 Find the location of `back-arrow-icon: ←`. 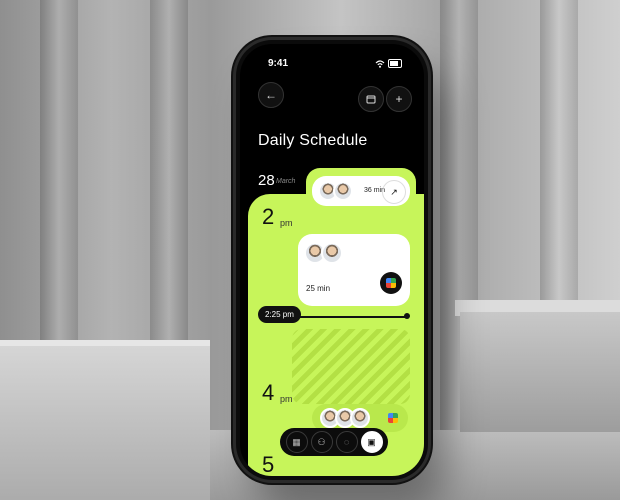

back-arrow-icon: ← is located at coordinates (271, 95).